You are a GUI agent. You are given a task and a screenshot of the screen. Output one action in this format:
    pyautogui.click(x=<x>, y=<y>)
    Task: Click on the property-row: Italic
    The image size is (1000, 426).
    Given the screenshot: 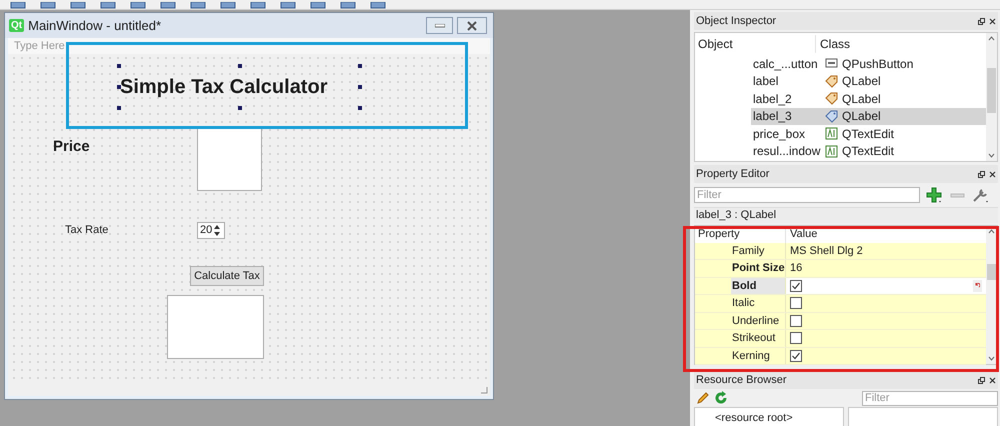 What is the action you would take?
    pyautogui.click(x=840, y=303)
    